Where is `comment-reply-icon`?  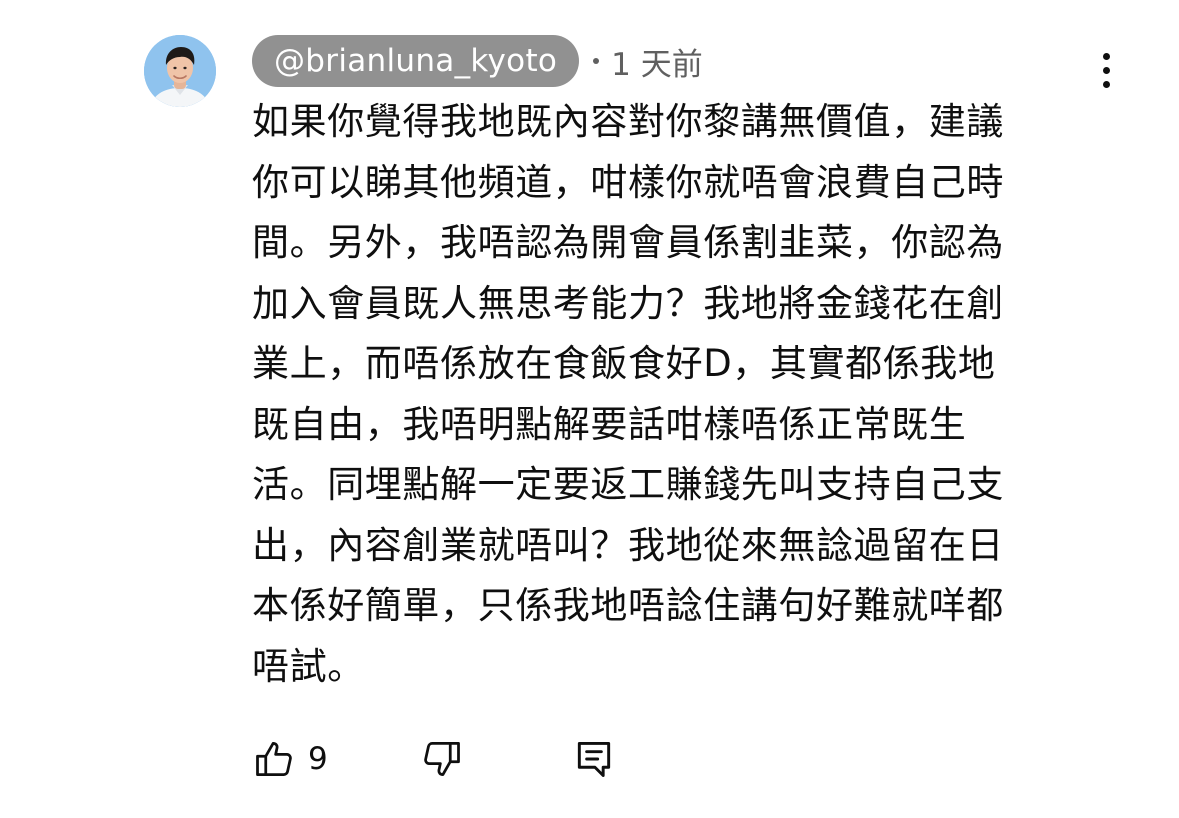 comment-reply-icon is located at coordinates (594, 759).